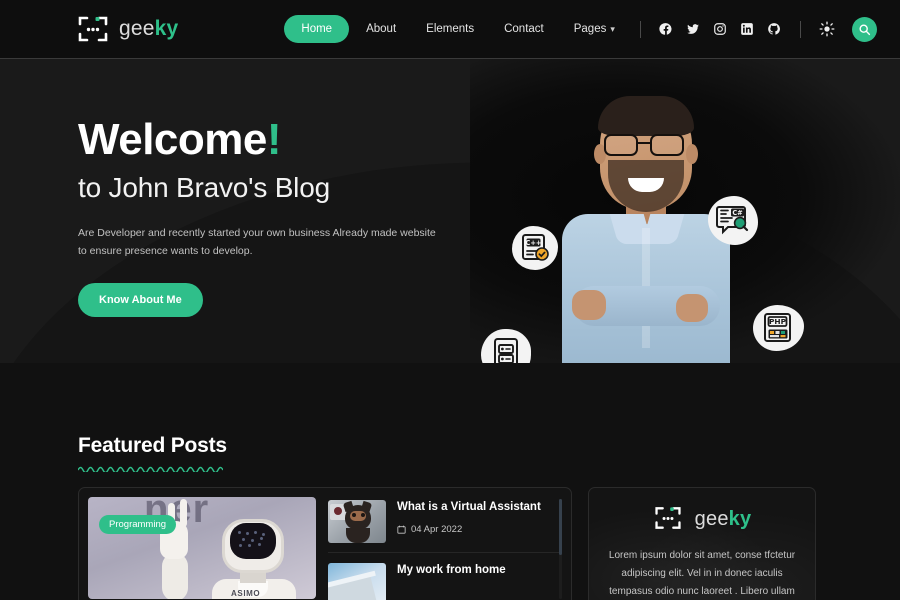 The width and height of the screenshot is (900, 600). I want to click on know-about-me-button: Know About Me, so click(140, 299).